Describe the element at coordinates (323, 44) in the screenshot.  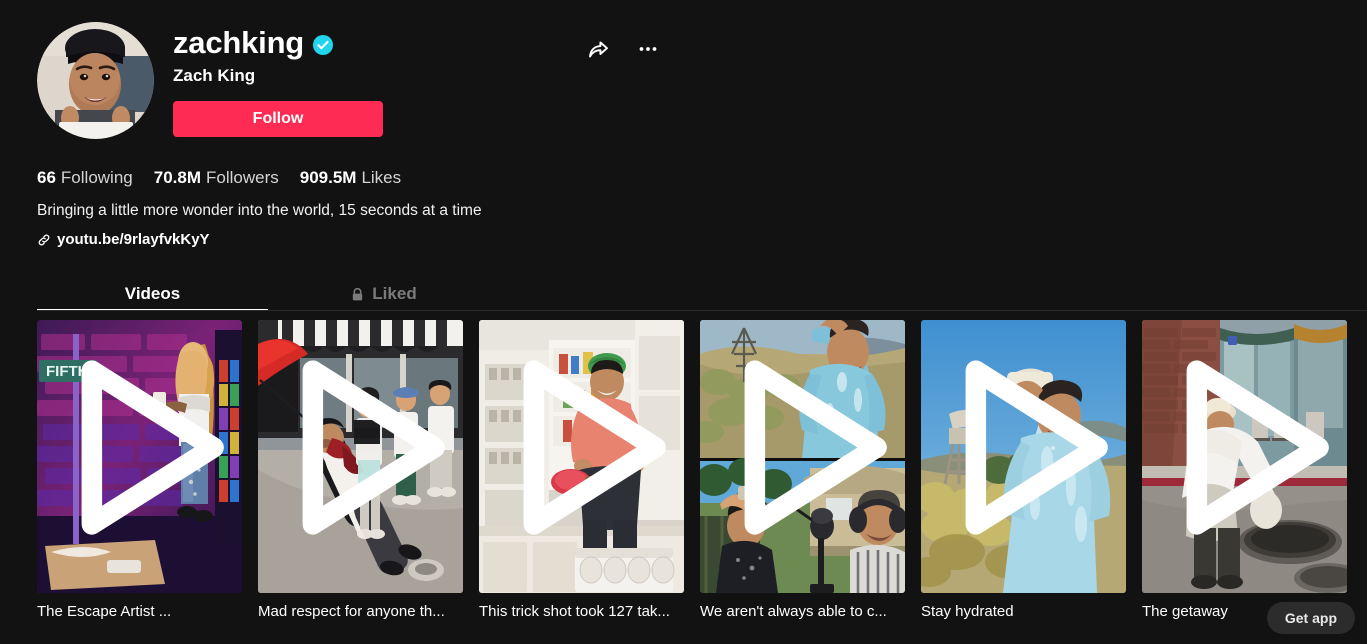
I see `verified-badge-icon` at that location.